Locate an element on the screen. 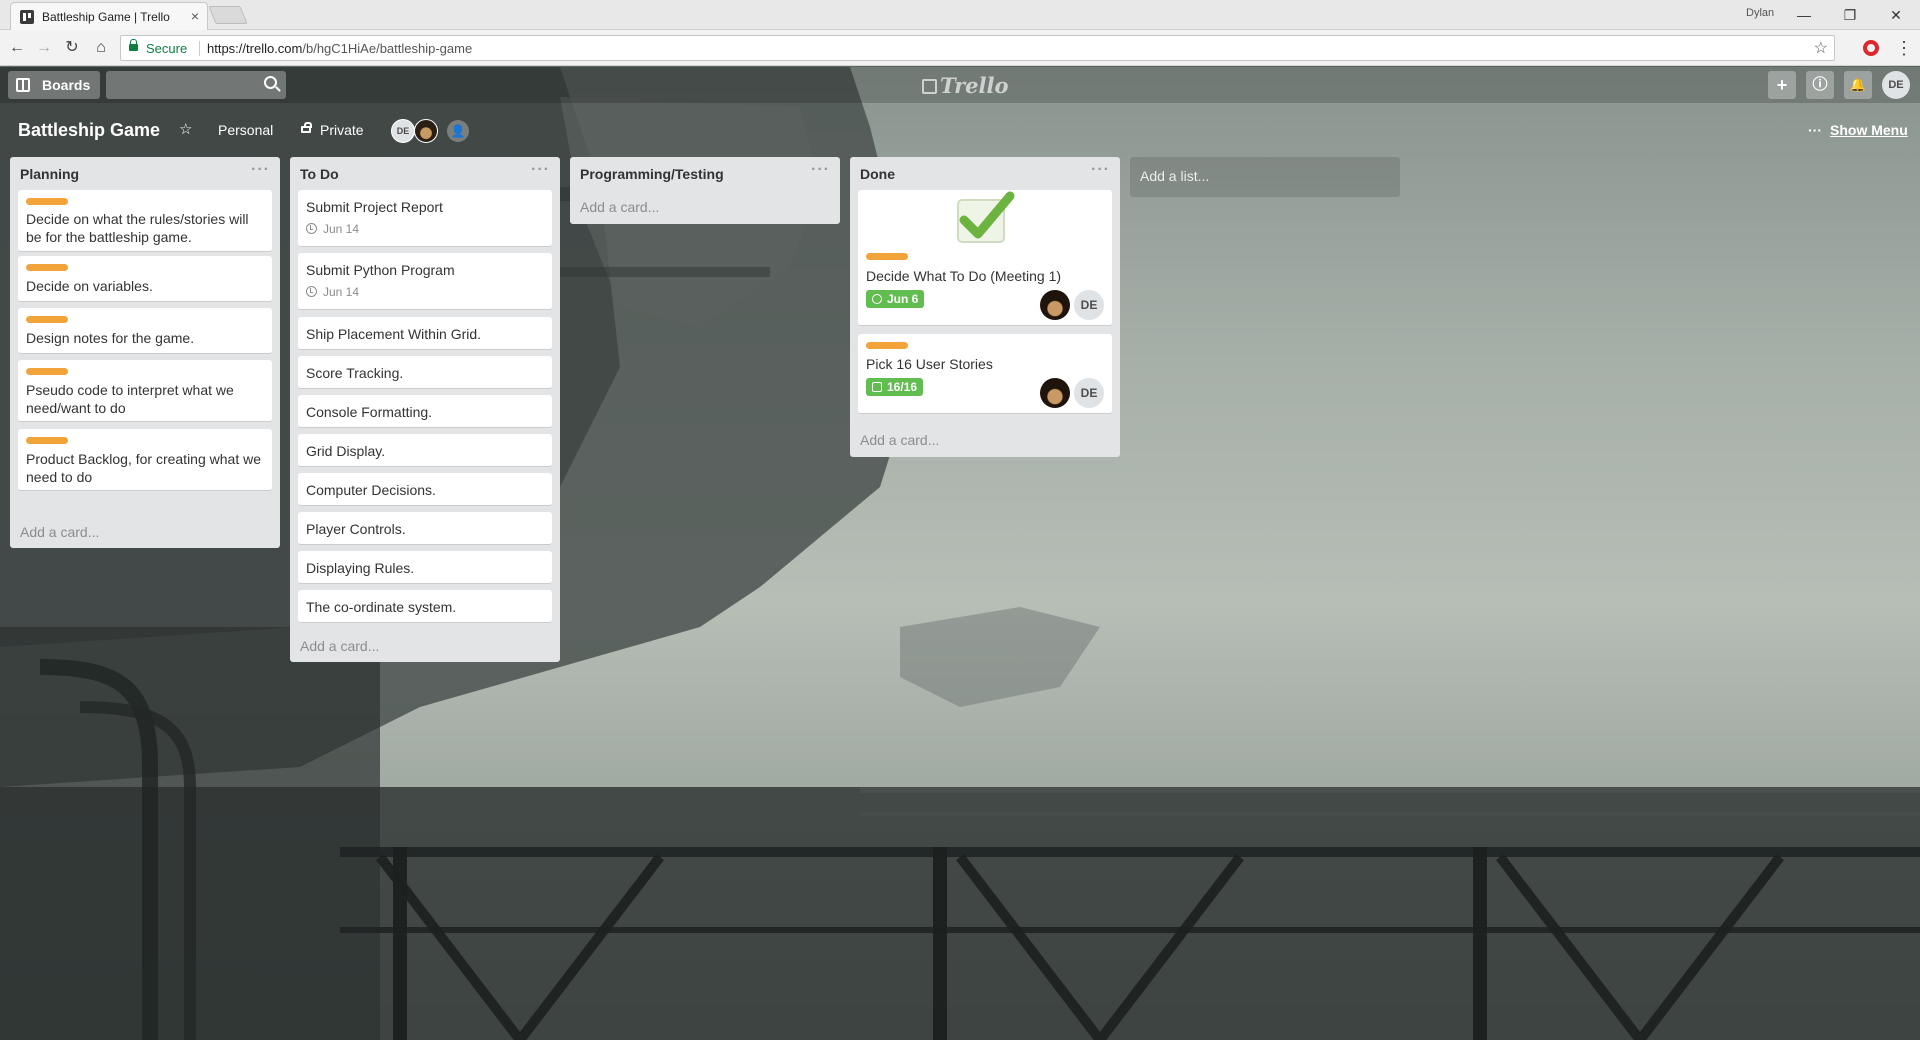 This screenshot has height=1040, width=1920. show-menu-button: ··· Show Menu is located at coordinates (1858, 130).